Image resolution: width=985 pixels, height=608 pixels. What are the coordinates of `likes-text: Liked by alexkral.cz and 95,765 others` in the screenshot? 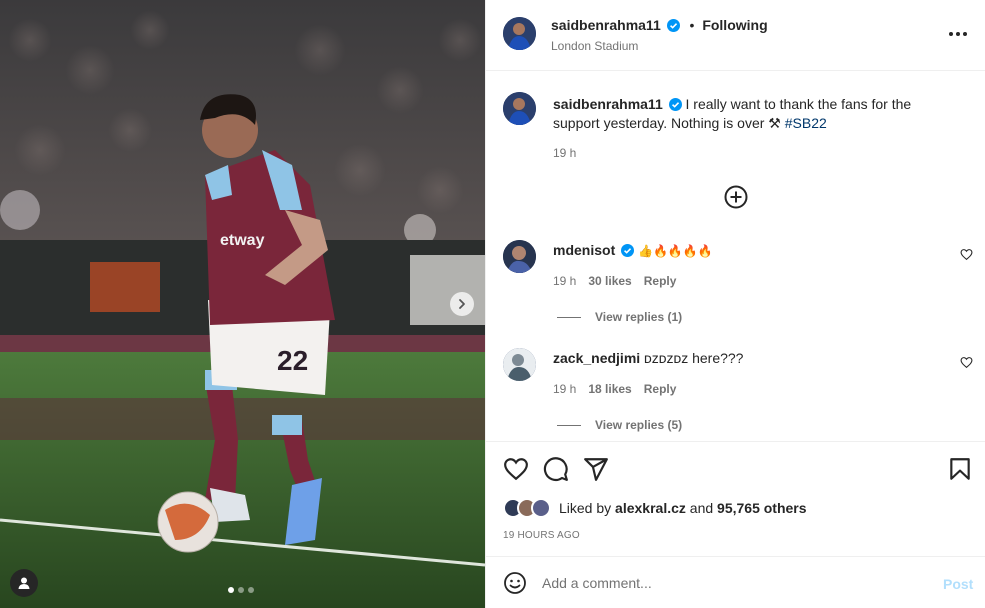 It's located at (683, 508).